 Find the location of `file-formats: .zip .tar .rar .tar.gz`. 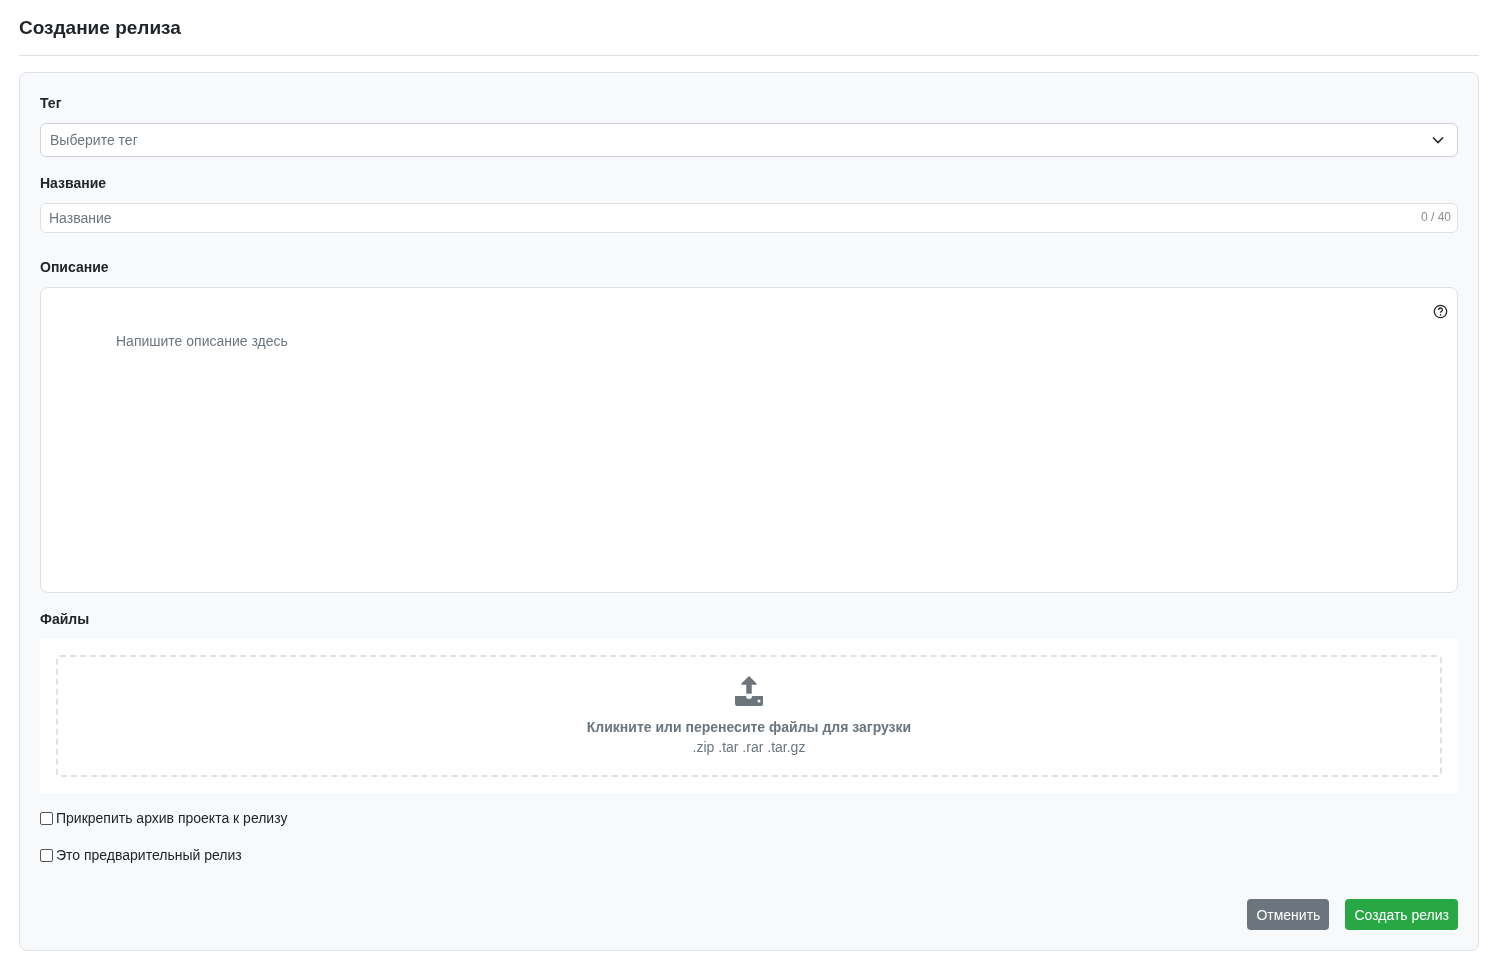

file-formats: .zip .tar .rar .tar.gz is located at coordinates (749, 747).